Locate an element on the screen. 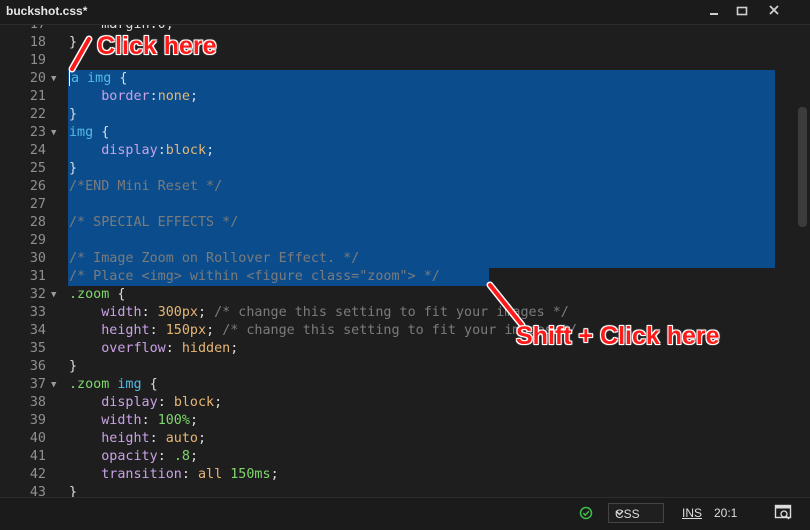  arrow-line-2-core is located at coordinates (506, 305).